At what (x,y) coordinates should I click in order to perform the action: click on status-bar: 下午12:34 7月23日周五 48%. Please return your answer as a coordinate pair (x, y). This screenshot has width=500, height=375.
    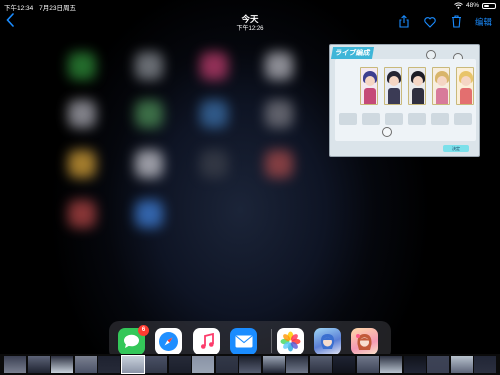
    Looking at the image, I should click on (250, 6).